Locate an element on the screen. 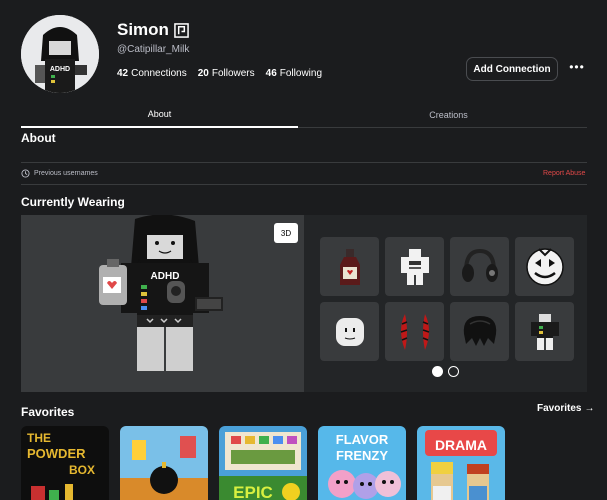  previous-usernames: Previous usernames is located at coordinates (59, 173).